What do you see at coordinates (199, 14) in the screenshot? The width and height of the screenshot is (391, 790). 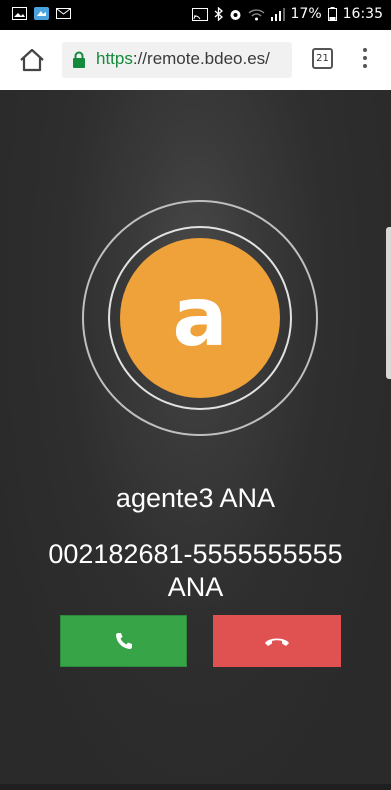 I see `cast-icon` at bounding box center [199, 14].